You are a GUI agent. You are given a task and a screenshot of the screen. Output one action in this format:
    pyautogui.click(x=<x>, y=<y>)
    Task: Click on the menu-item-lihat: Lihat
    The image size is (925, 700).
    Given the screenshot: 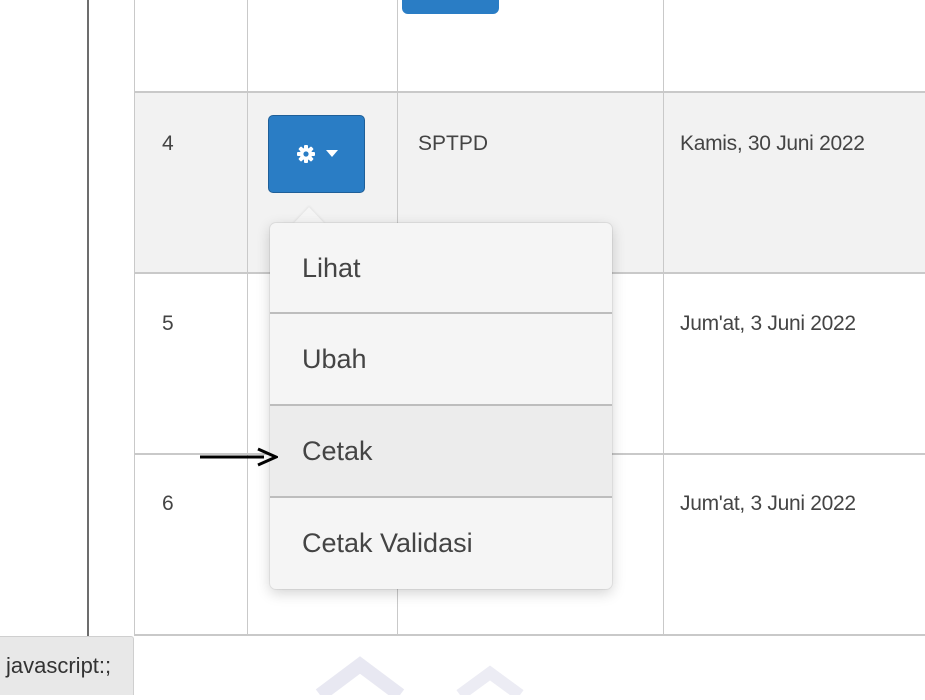 What is the action you would take?
    pyautogui.click(x=441, y=268)
    